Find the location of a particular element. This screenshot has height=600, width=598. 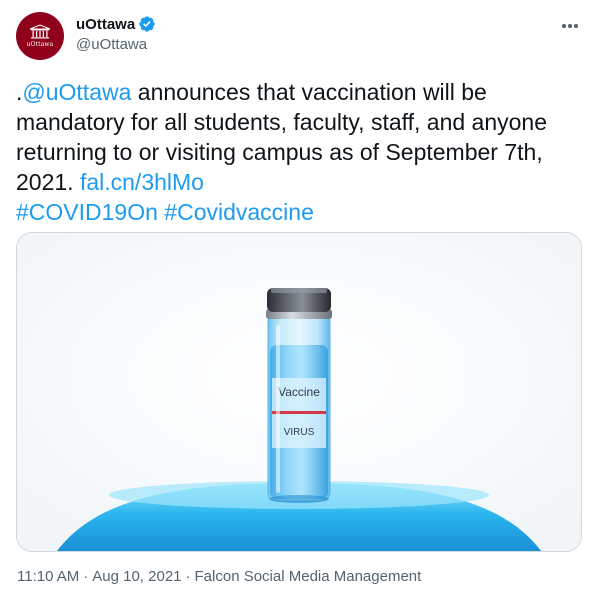

user-handle: @uOttawa is located at coordinates (116, 44).